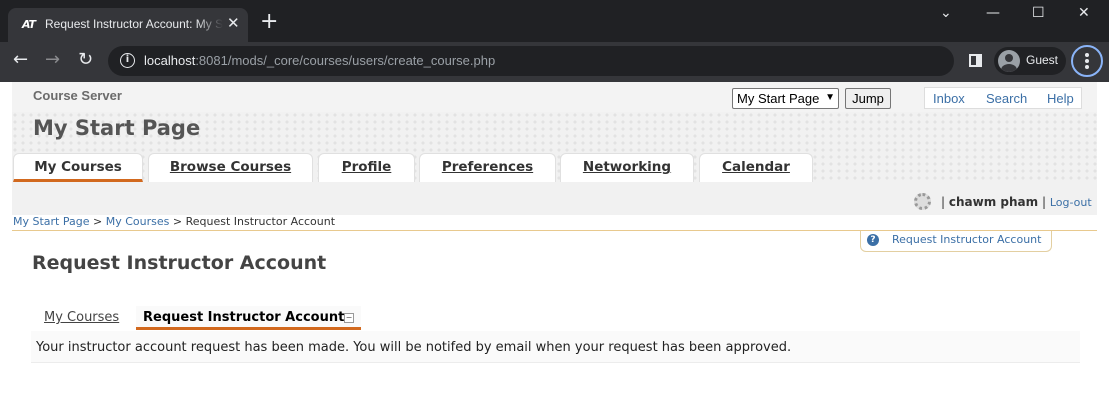  Describe the element at coordinates (873, 240) in the screenshot. I see `help-icon: ?` at that location.